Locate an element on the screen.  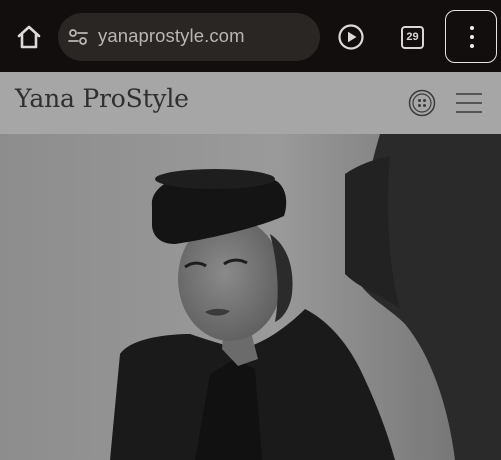
address-bar: yanaprostyle.com is located at coordinates (189, 37).